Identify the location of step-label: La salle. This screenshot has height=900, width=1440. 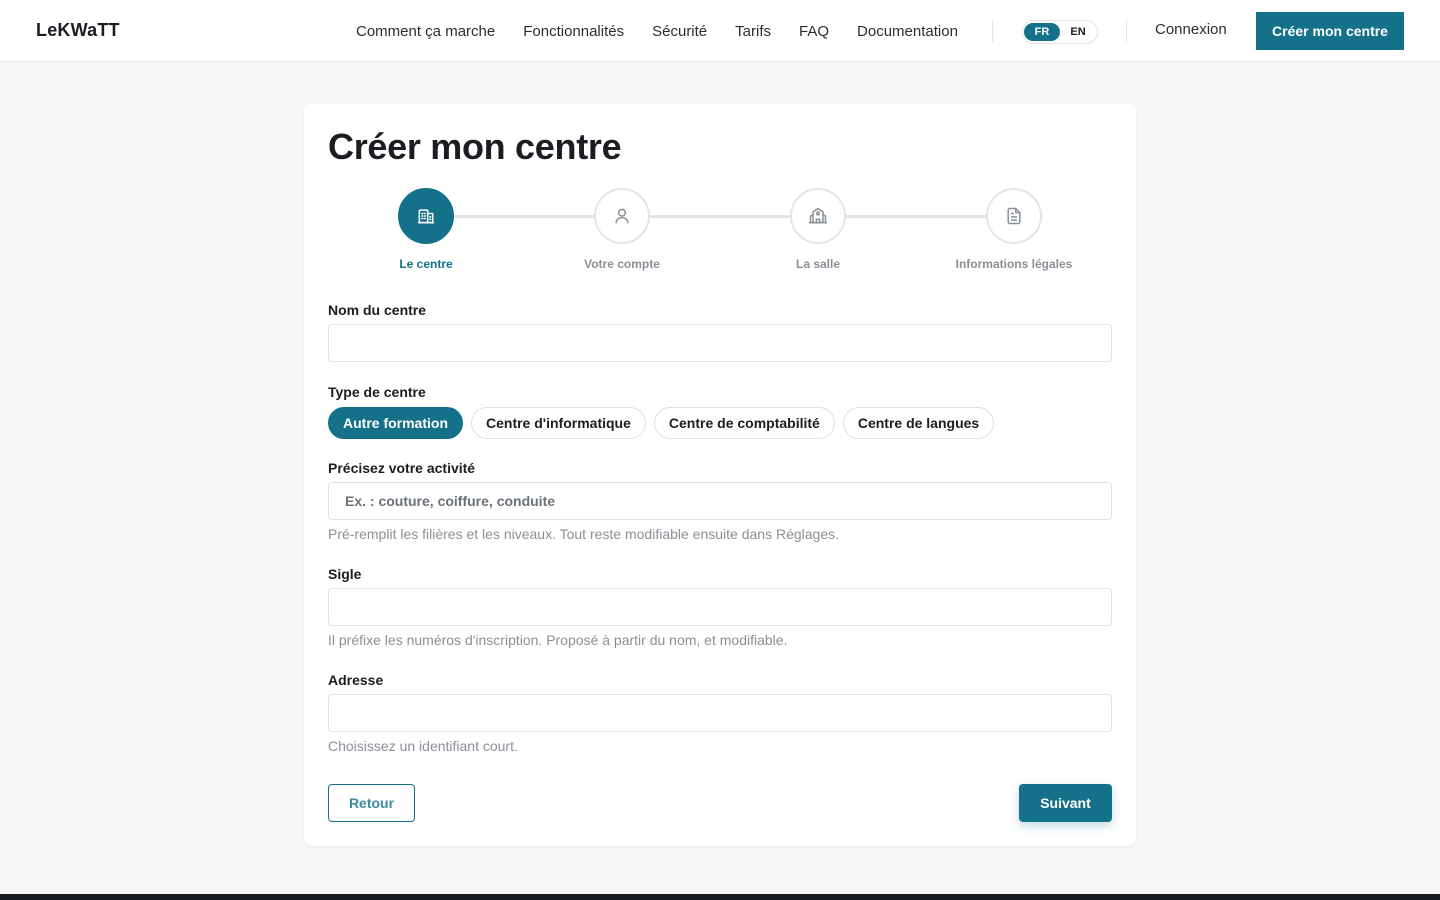
(818, 264).